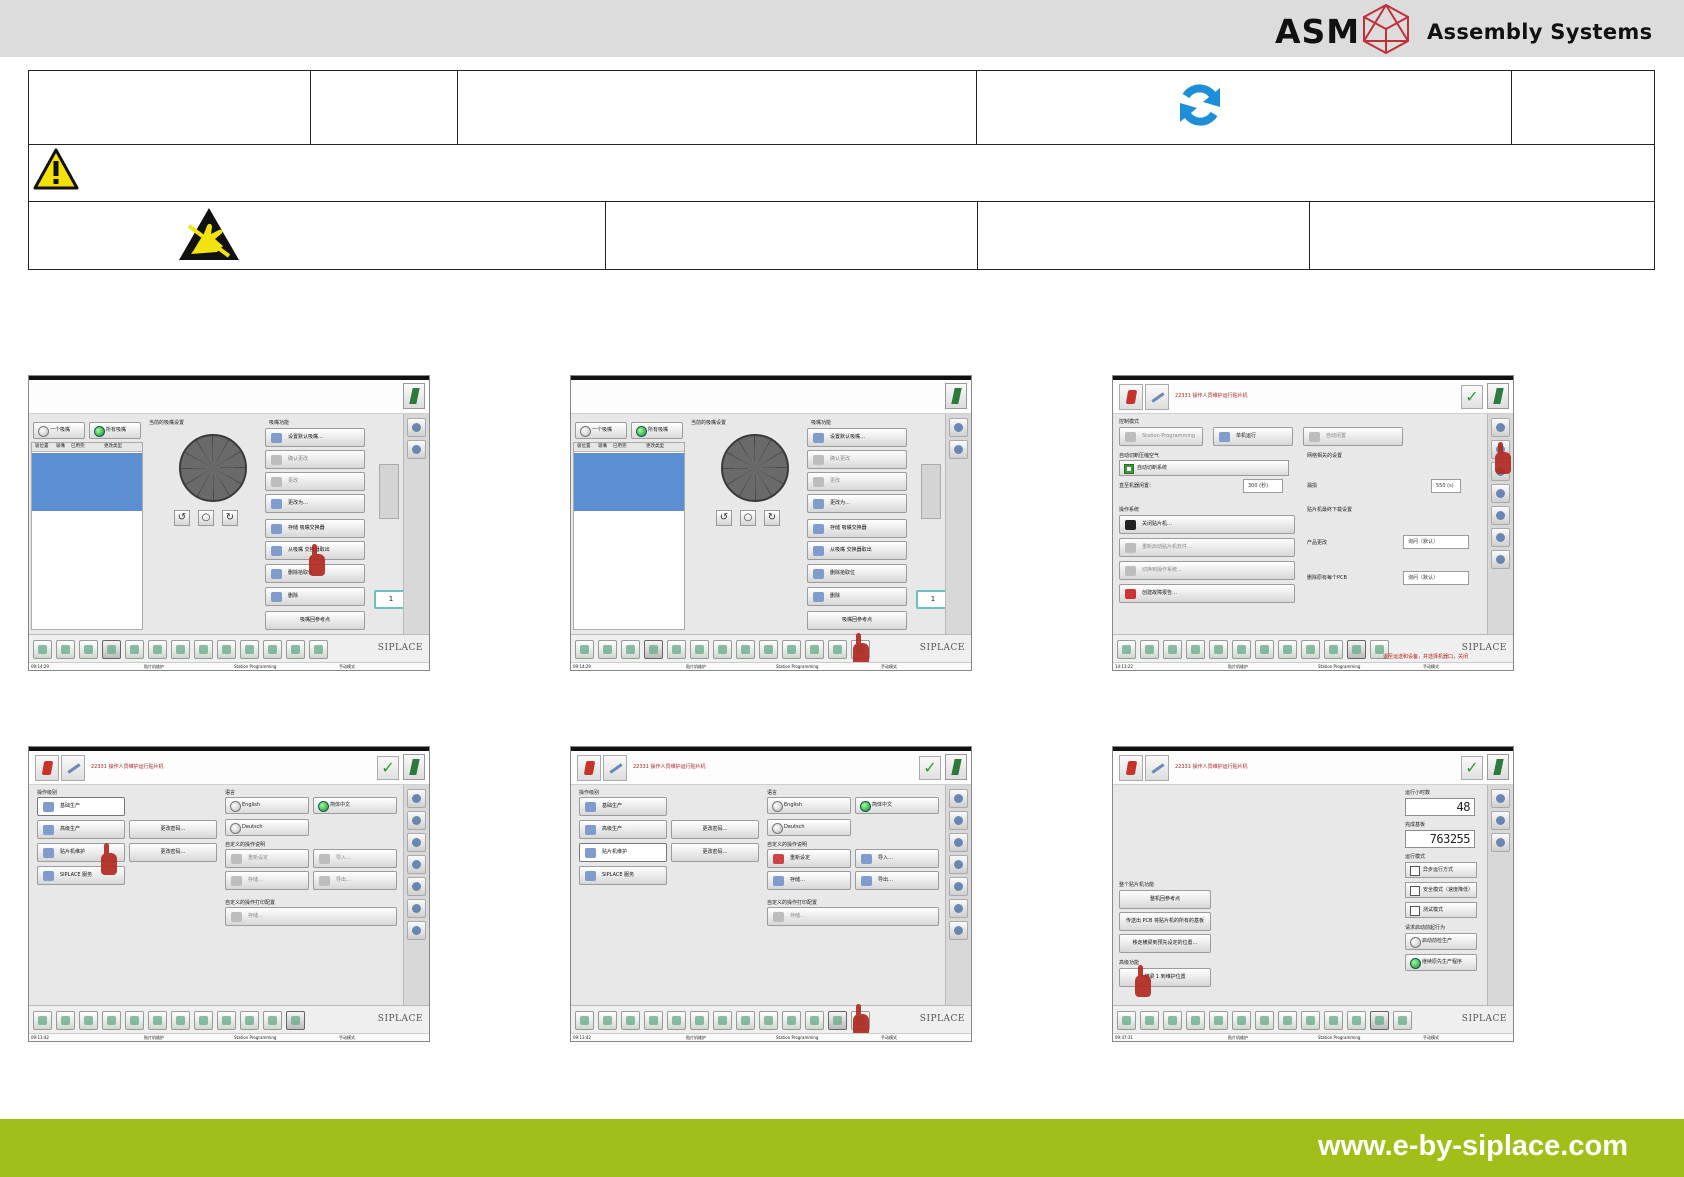  I want to click on reset-button: 重新设定, so click(809, 858).